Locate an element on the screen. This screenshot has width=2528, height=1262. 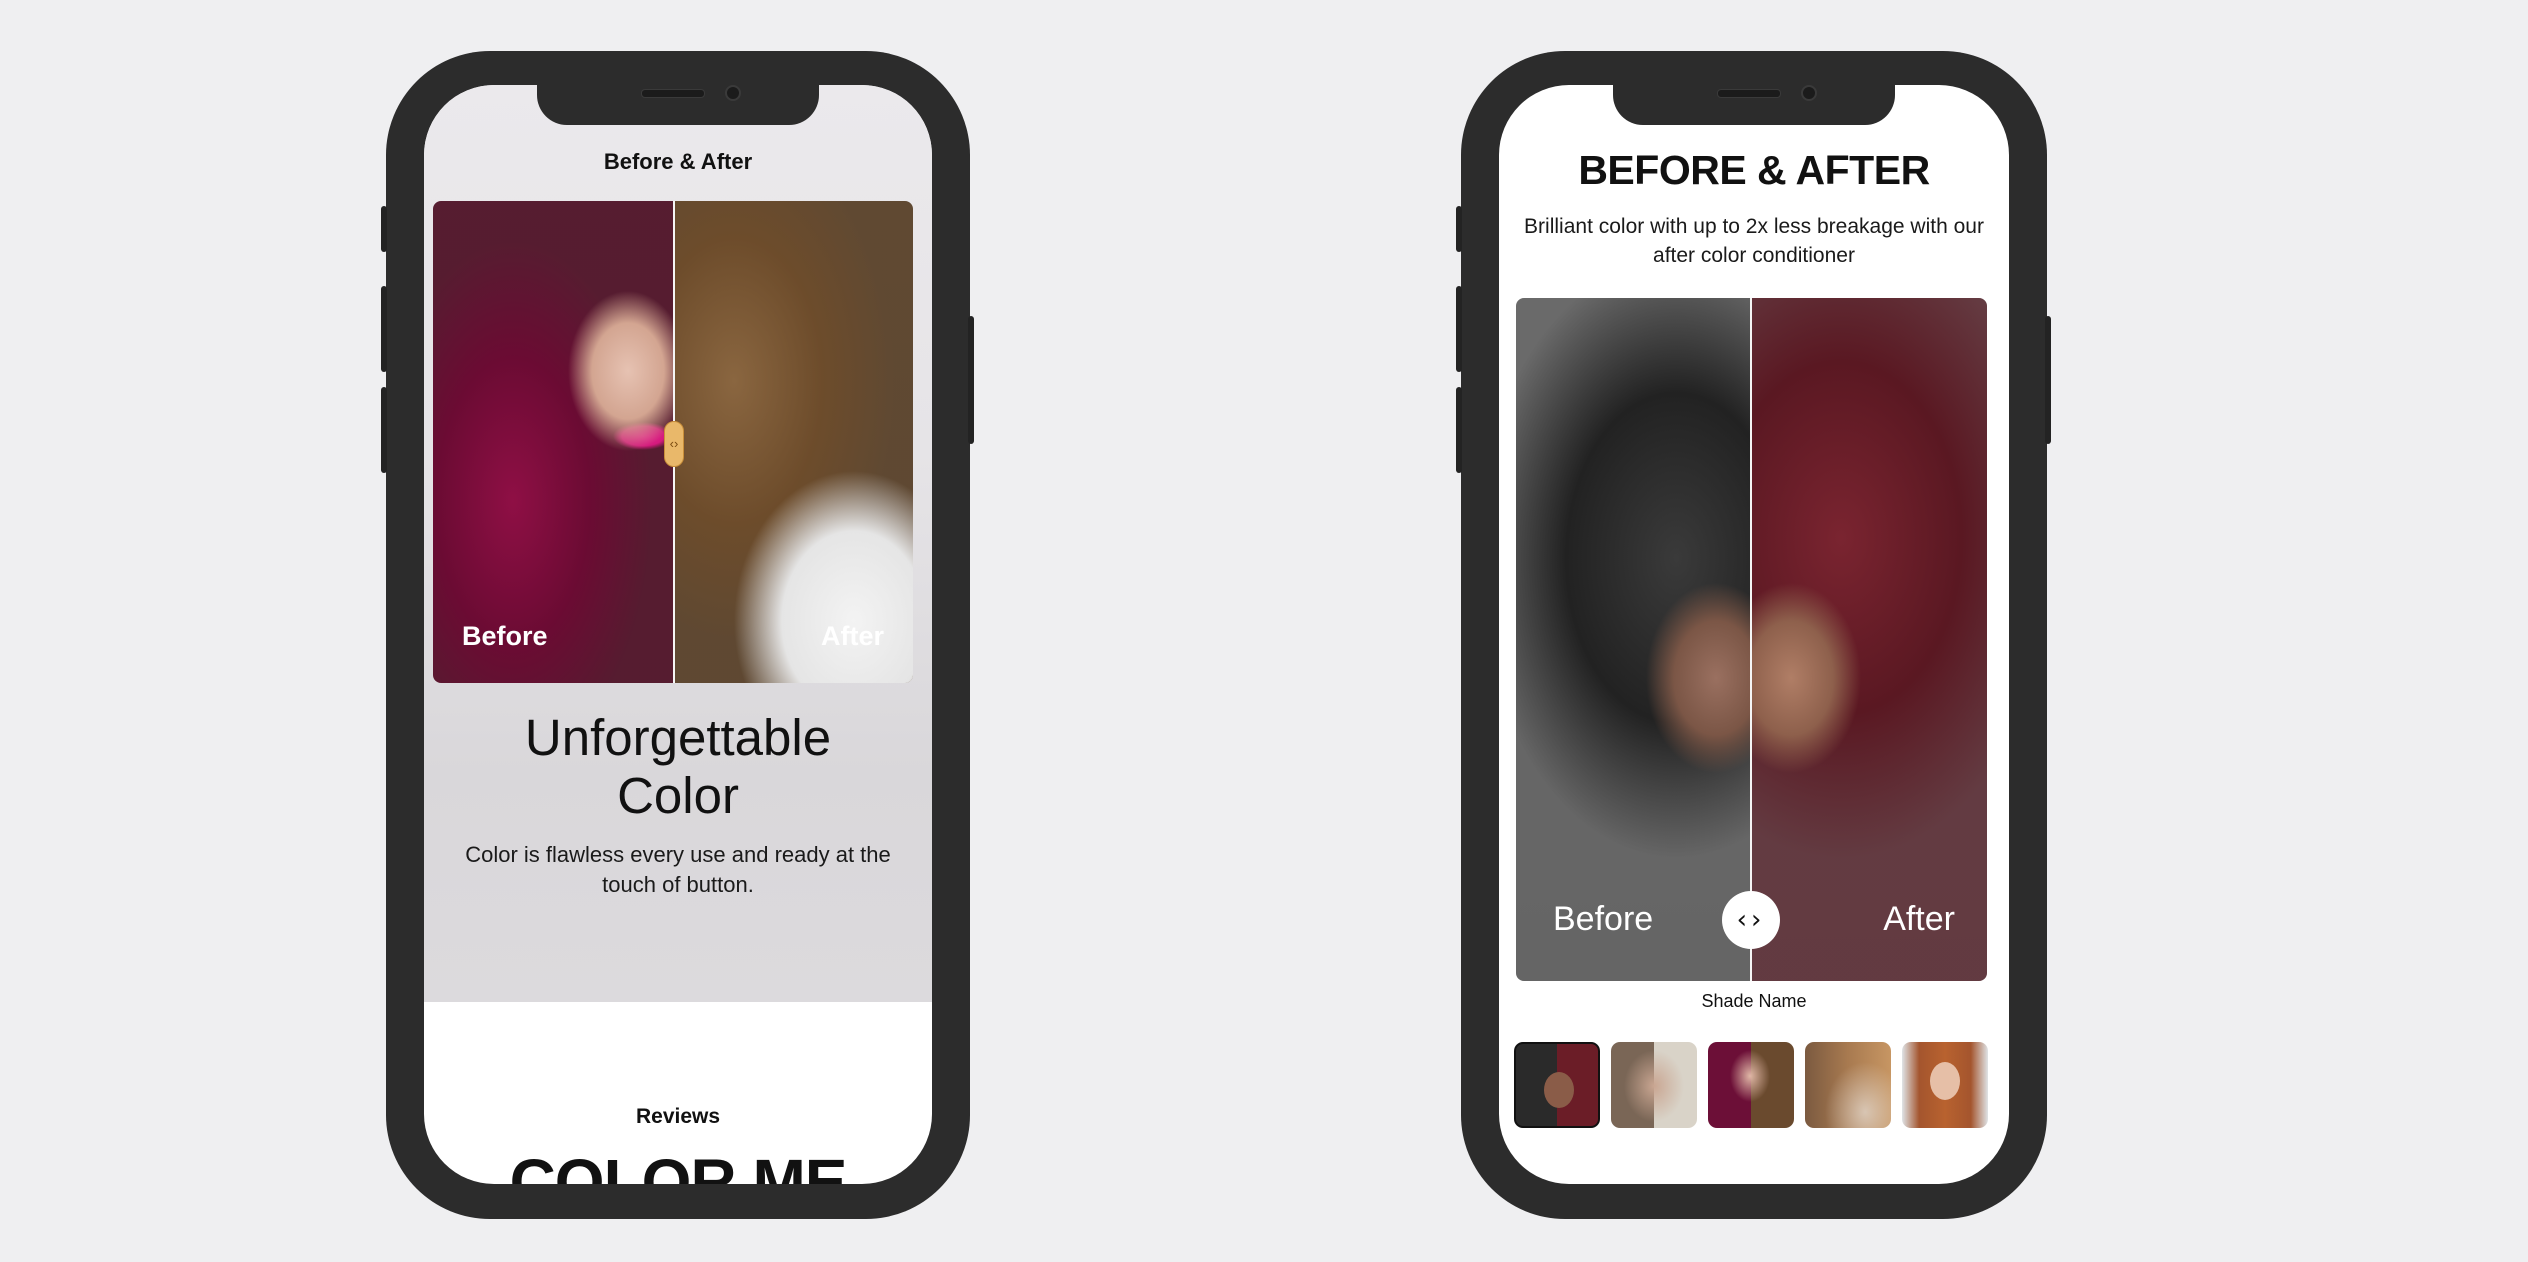
section-heading-line: Unforgettable is located at coordinates (678, 737).